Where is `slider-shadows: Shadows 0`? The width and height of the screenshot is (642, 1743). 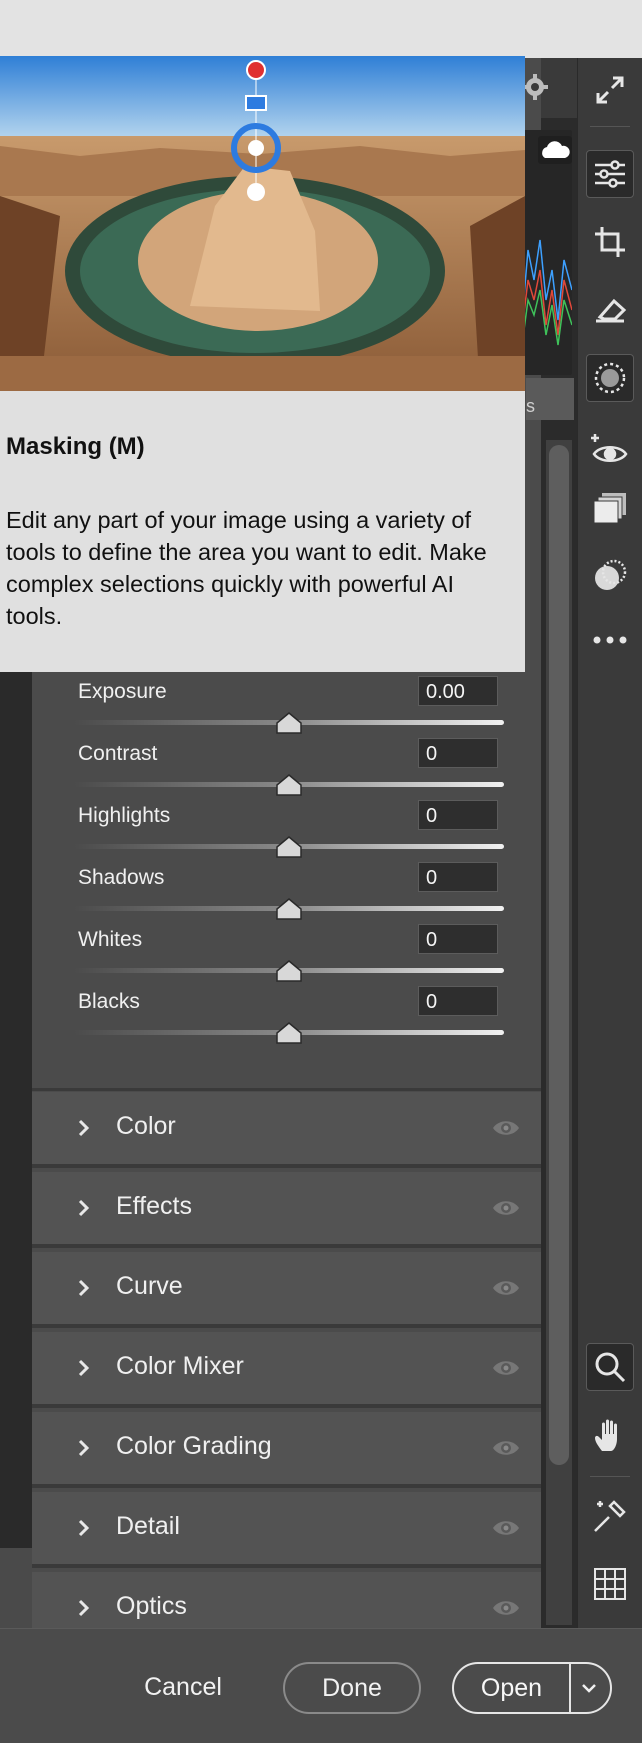 slider-shadows: Shadows 0 is located at coordinates (285, 894).